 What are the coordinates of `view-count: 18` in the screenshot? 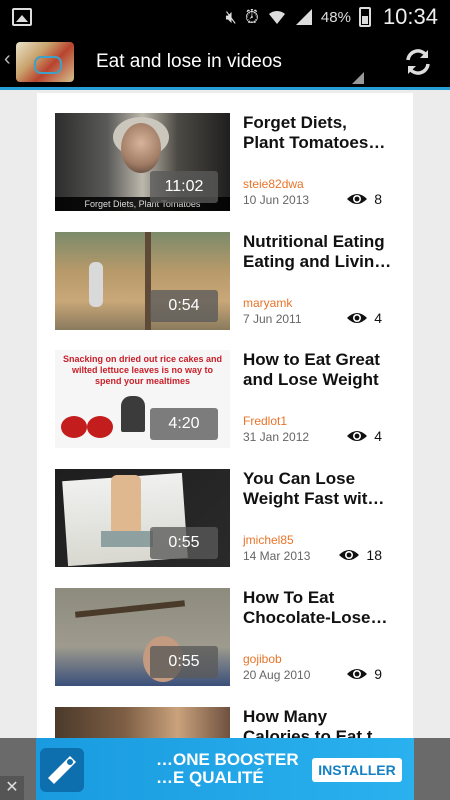 It's located at (360, 555).